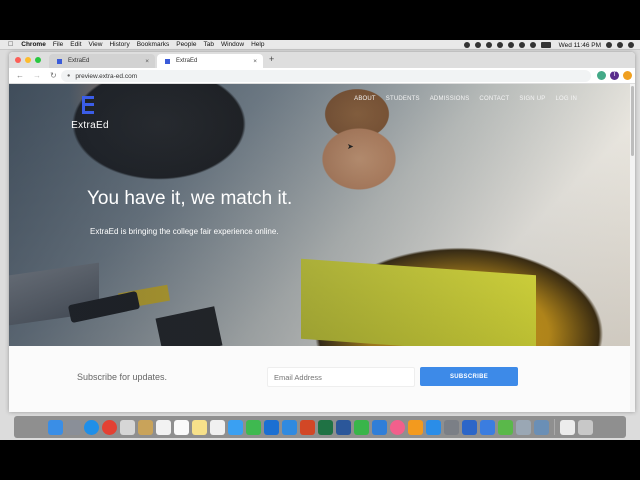 This screenshot has width=640, height=480. I want to click on forward-arrow-icon: →, so click(38, 75).